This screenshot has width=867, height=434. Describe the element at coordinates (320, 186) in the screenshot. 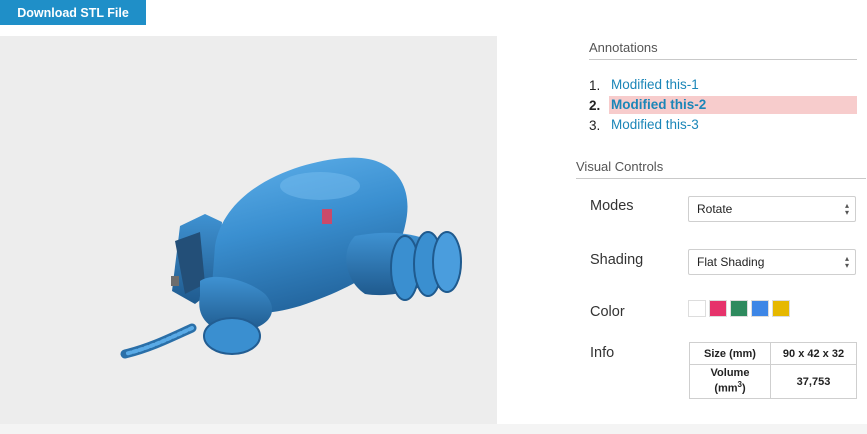

I see `model-highlight` at that location.